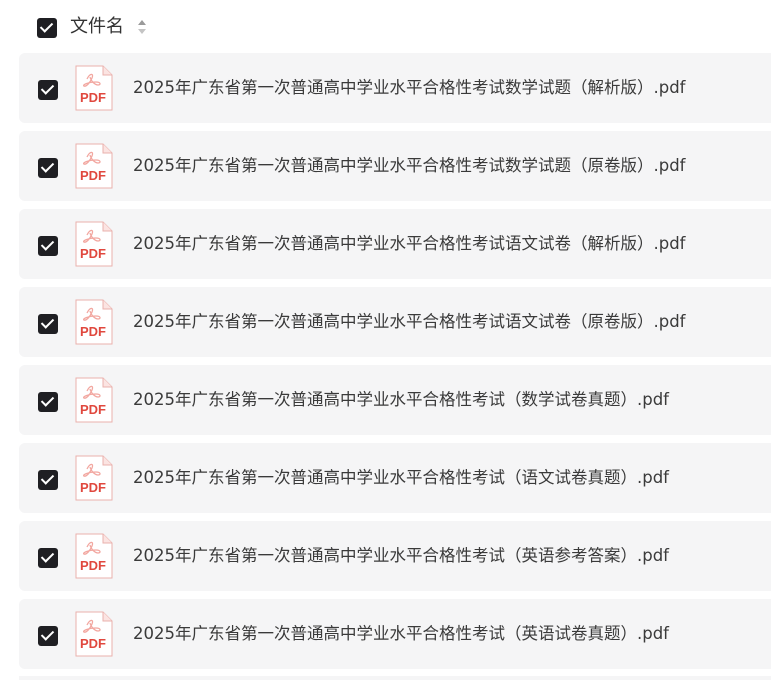 This screenshot has height=680, width=771. What do you see at coordinates (97, 27) in the screenshot?
I see `column-header-filename: 文件名` at bounding box center [97, 27].